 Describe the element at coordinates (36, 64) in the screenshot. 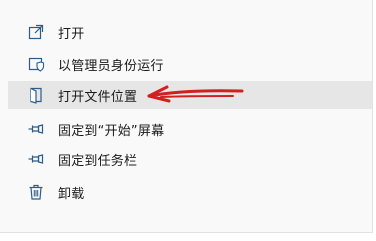

I see `shield-admin-icon` at that location.